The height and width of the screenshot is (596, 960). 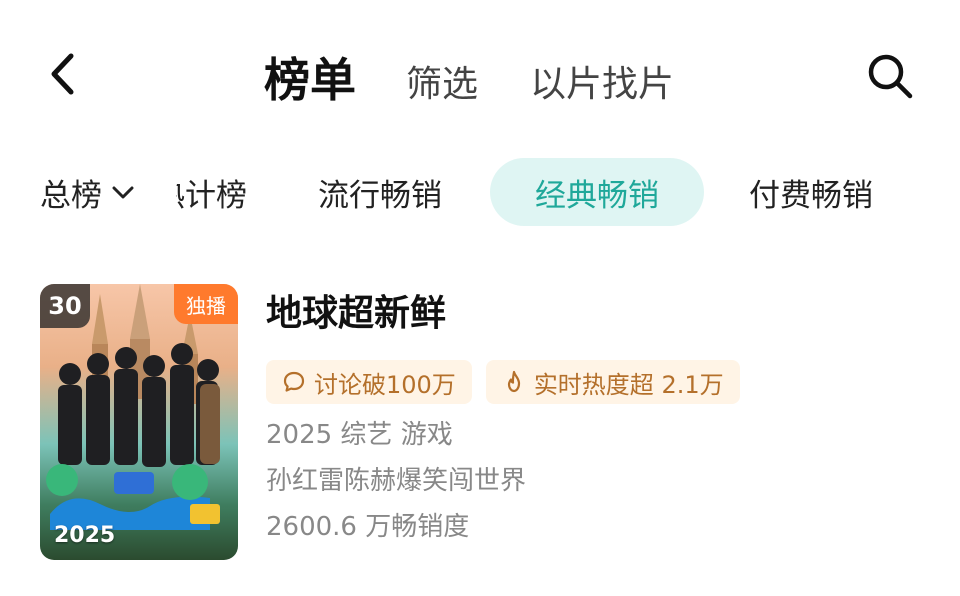 I want to click on tab-find-by-clip: 以片找片, so click(x=602, y=81).